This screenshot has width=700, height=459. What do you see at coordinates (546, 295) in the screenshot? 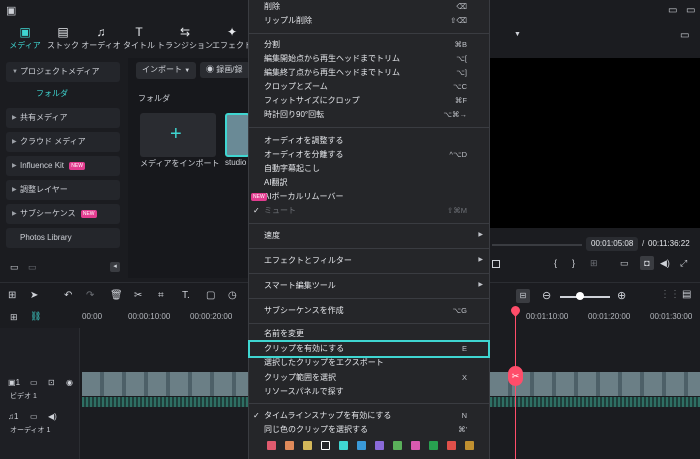
I see `zoom-out-icon: ⊖` at bounding box center [546, 295].